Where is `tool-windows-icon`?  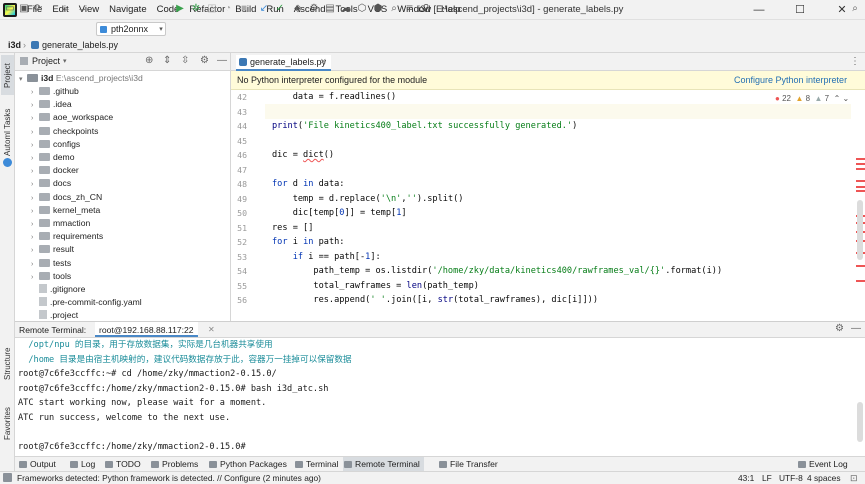
tool-windows-icon is located at coordinates (7, 477).